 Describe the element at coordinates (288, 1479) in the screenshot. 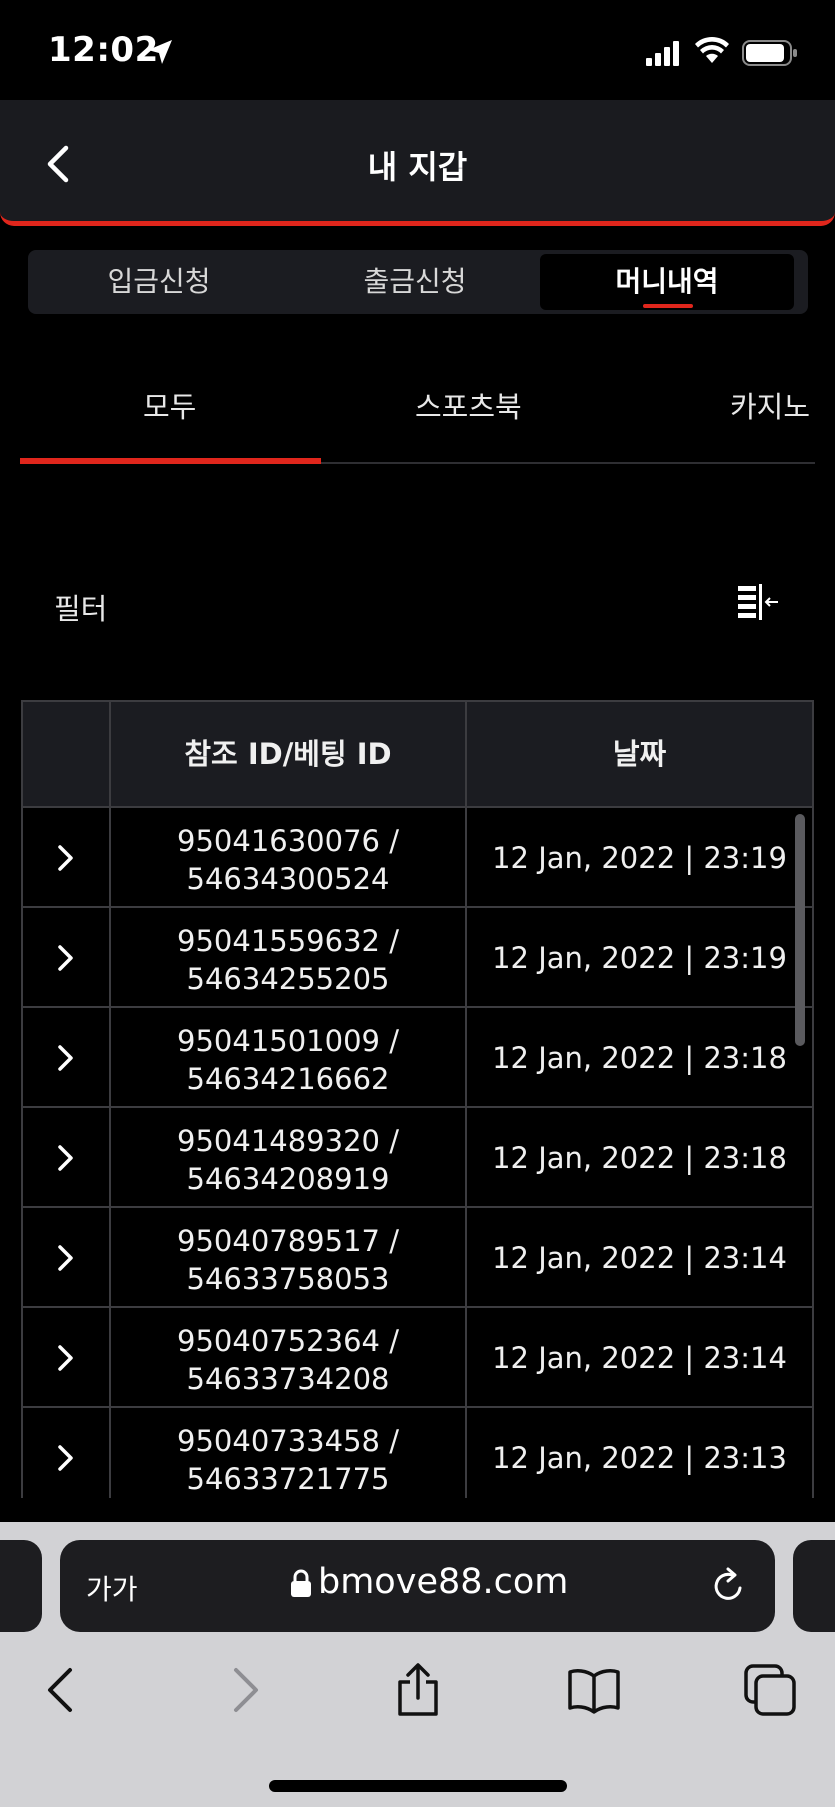

I see `bet-id: 54633721775` at that location.